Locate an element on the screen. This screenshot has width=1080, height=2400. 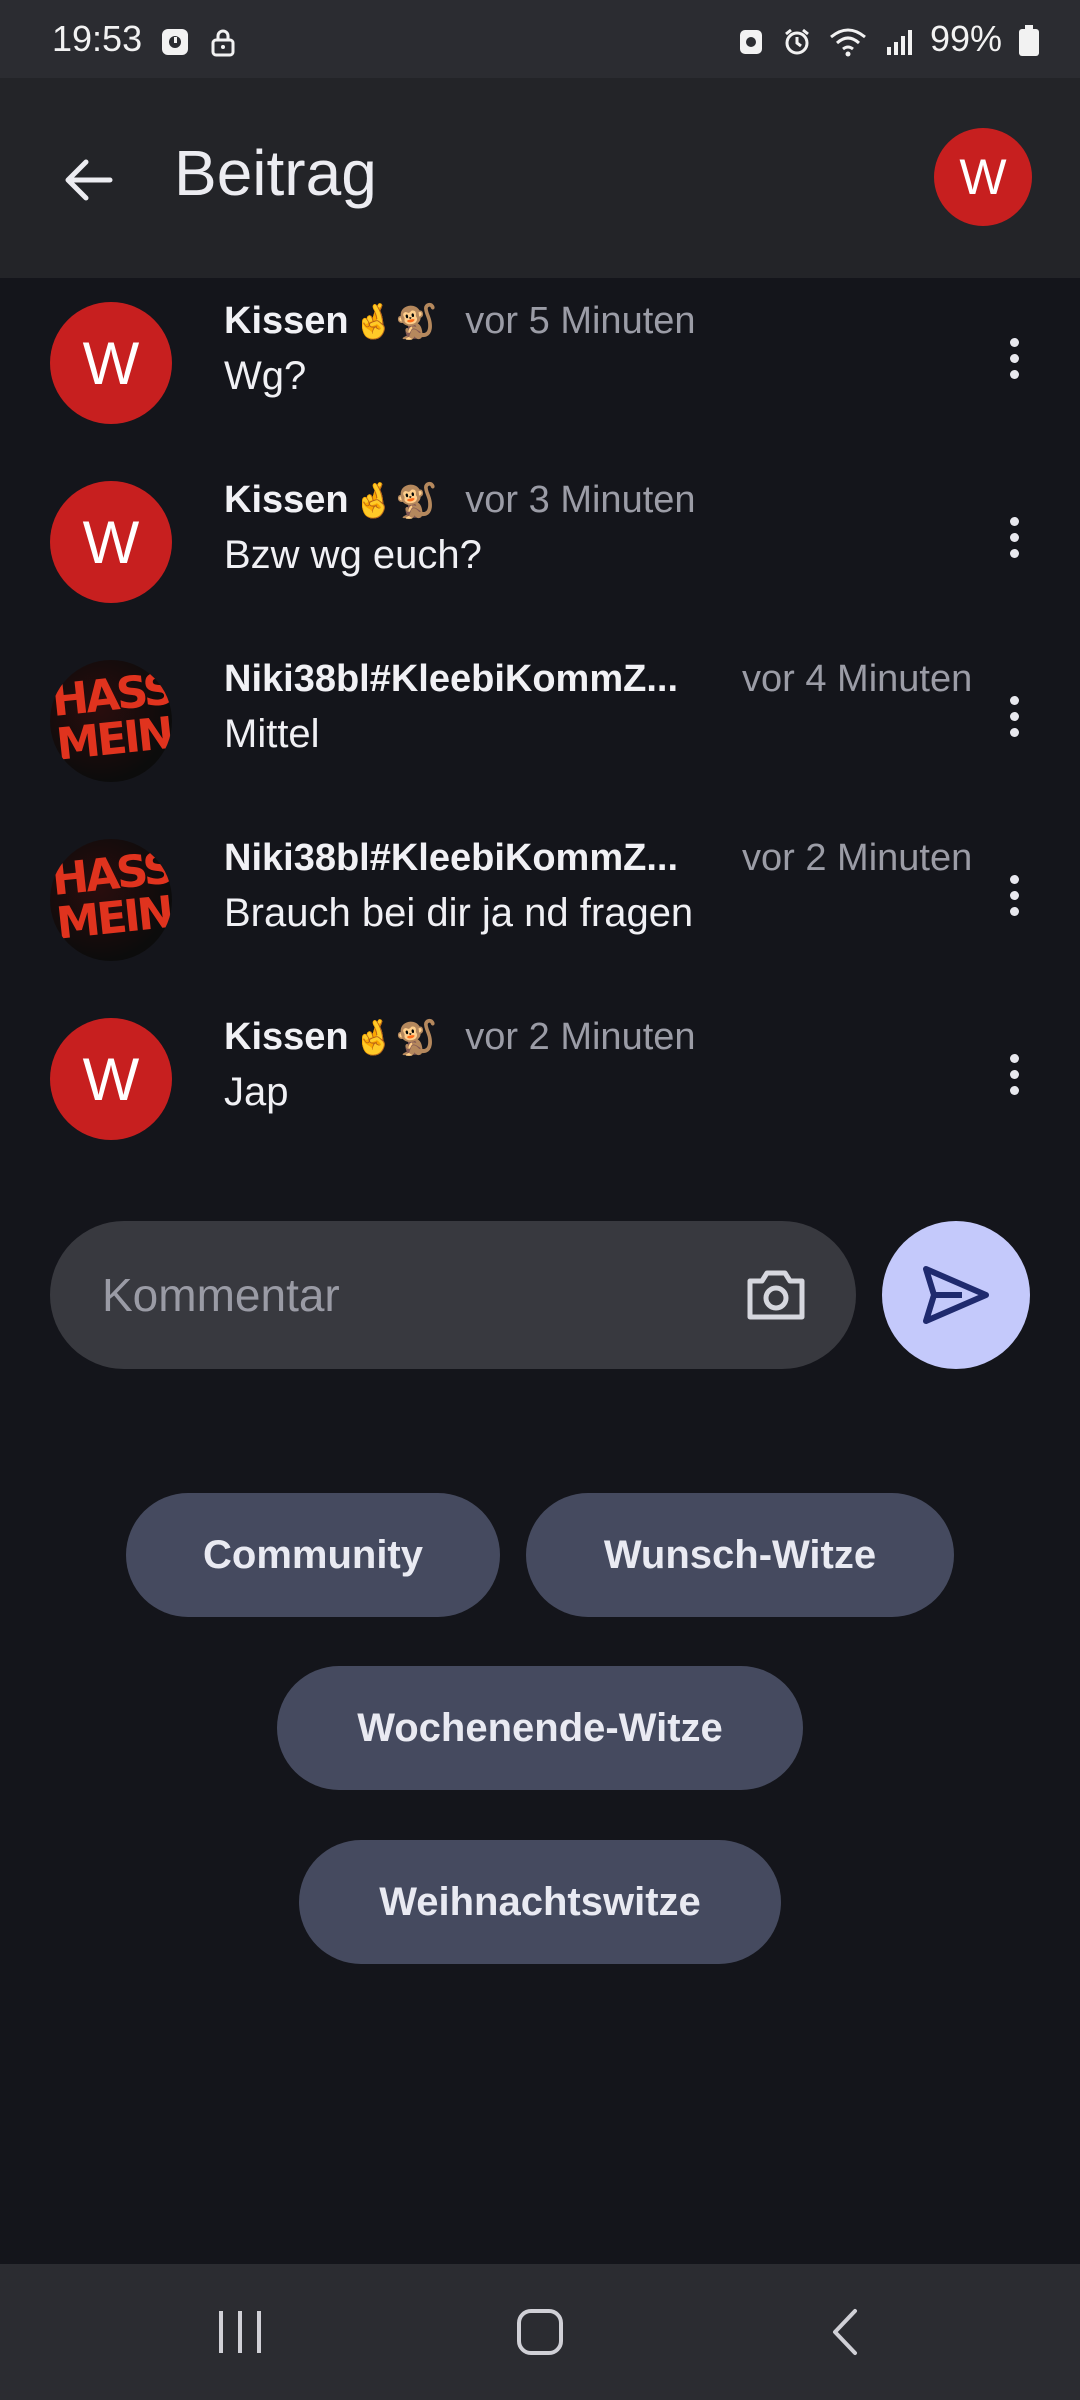
comment-header: Niki38bl#KleebiKommZ... vor 2 Minuten is located at coordinates (604, 858).